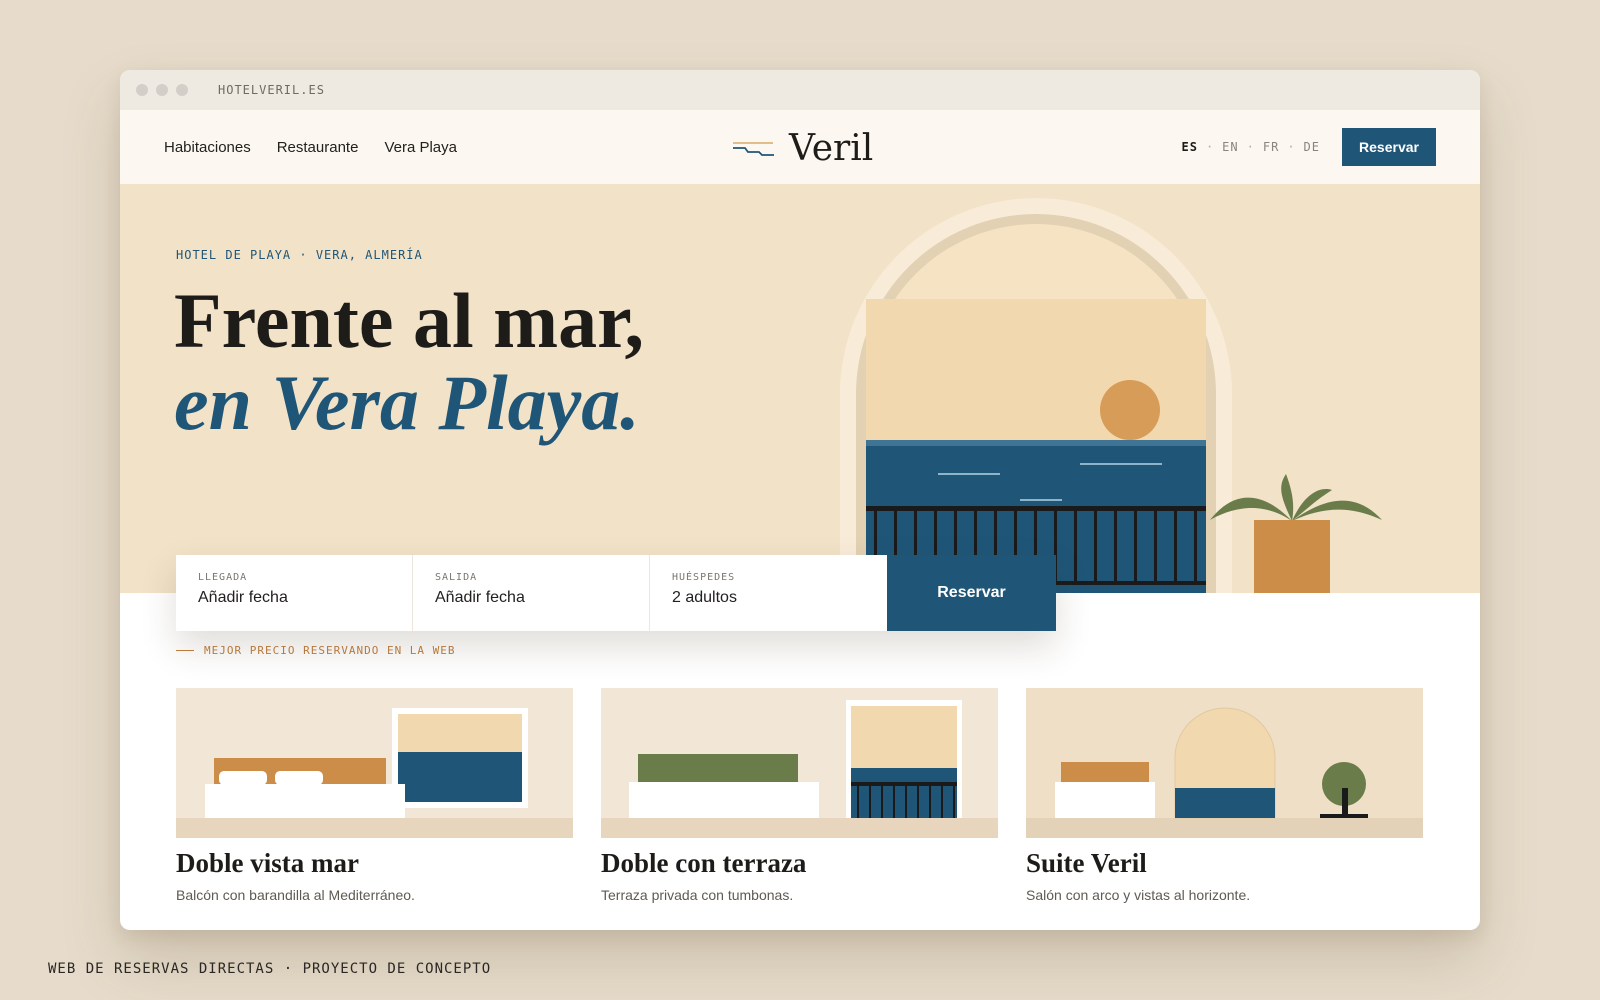 The height and width of the screenshot is (1000, 1600). Describe the element at coordinates (162, 90) in the screenshot. I see `window-minimize-dot` at that location.